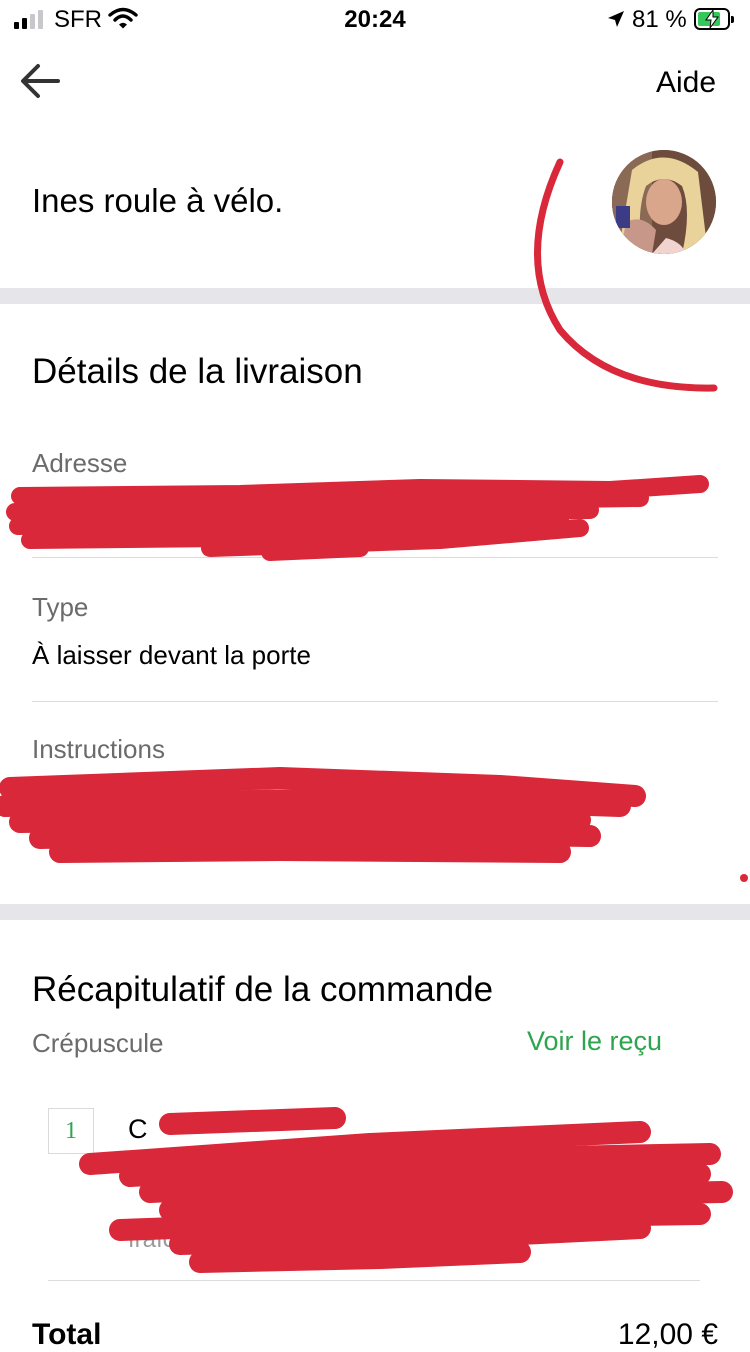 The height and width of the screenshot is (1352, 750). I want to click on courier-avatar, so click(664, 202).